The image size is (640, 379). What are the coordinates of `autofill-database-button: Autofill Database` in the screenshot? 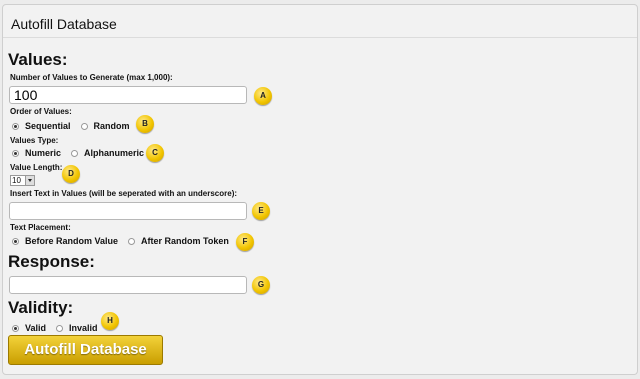 It's located at (85, 350).